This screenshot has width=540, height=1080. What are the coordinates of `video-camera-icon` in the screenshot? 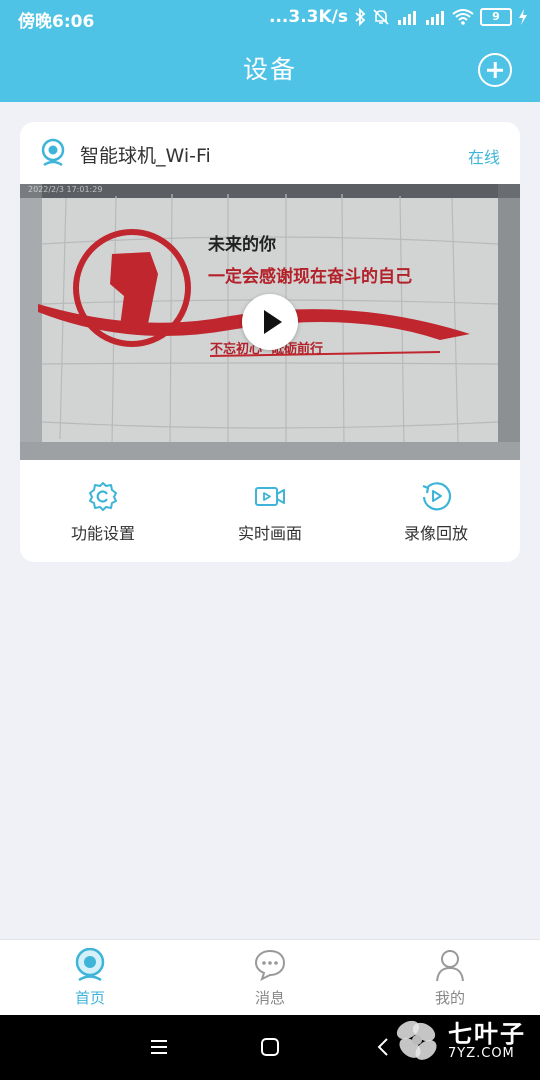 It's located at (270, 496).